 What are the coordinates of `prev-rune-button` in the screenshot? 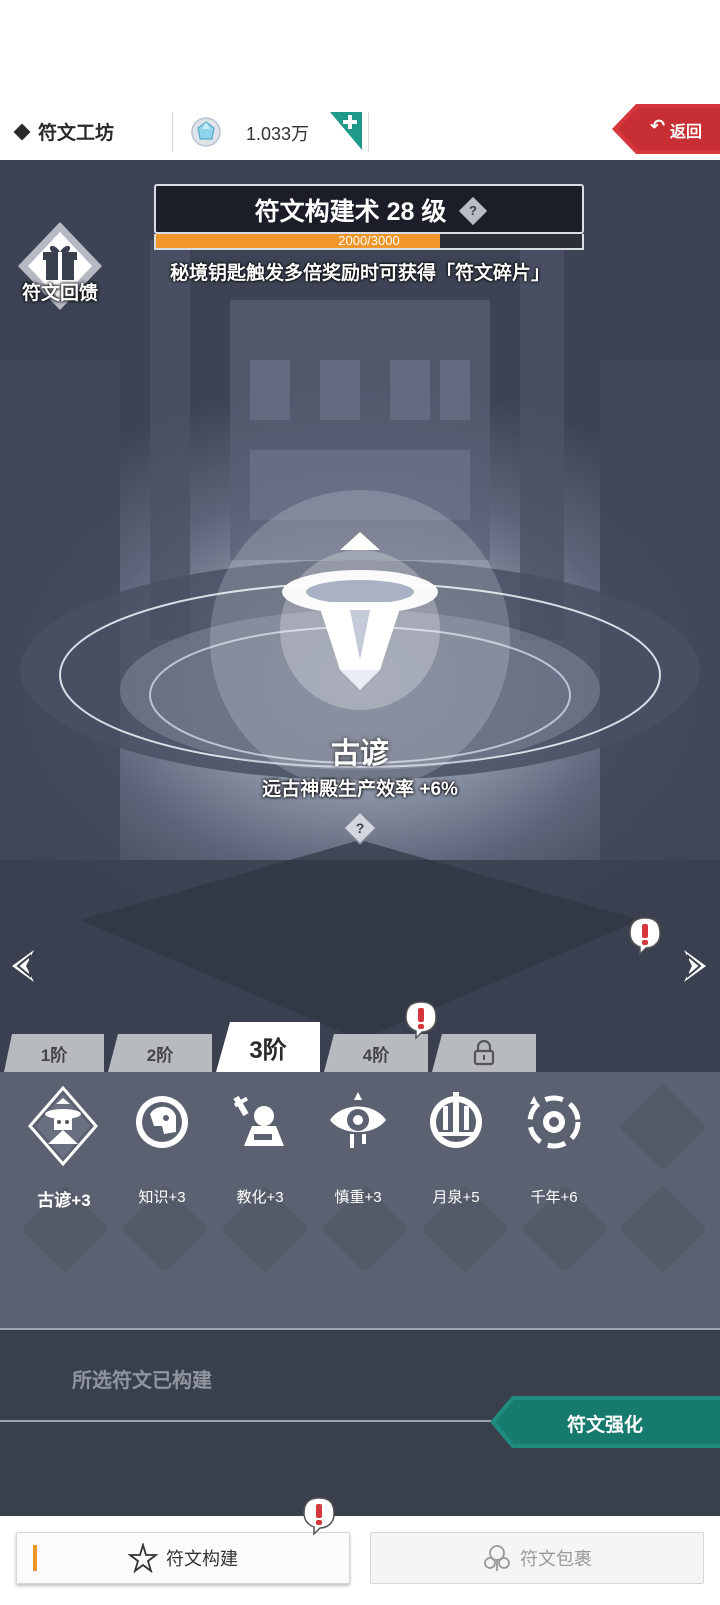 It's located at (23, 966).